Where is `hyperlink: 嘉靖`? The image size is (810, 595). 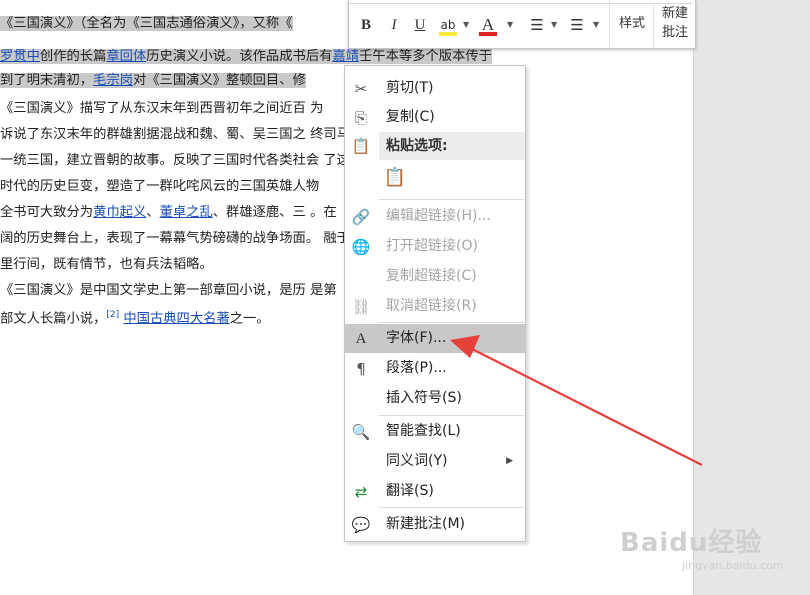 hyperlink: 嘉靖 is located at coordinates (346, 56).